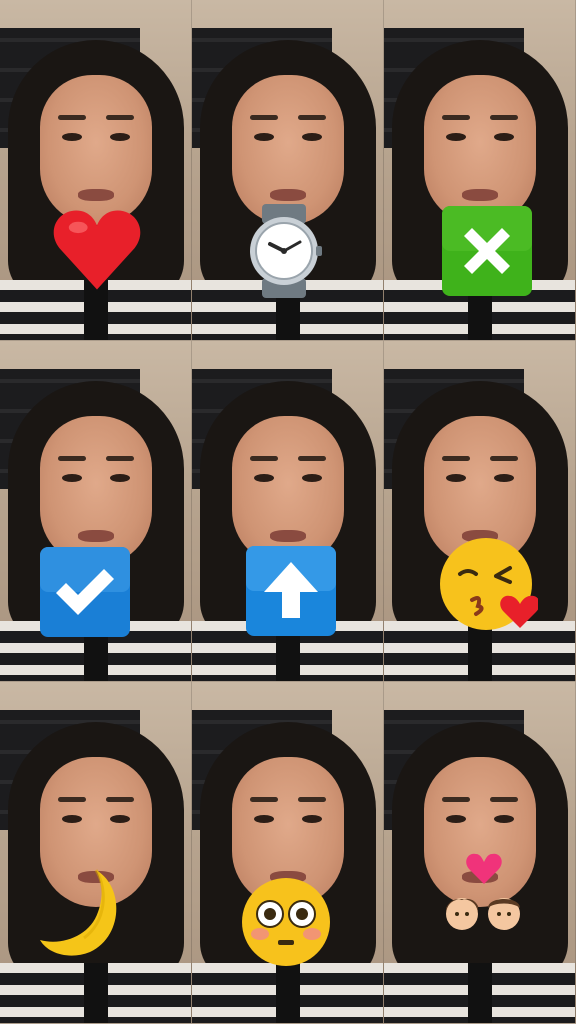 Image resolution: width=576 pixels, height=1024 pixels. I want to click on flushed-face-icon, so click(286, 922).